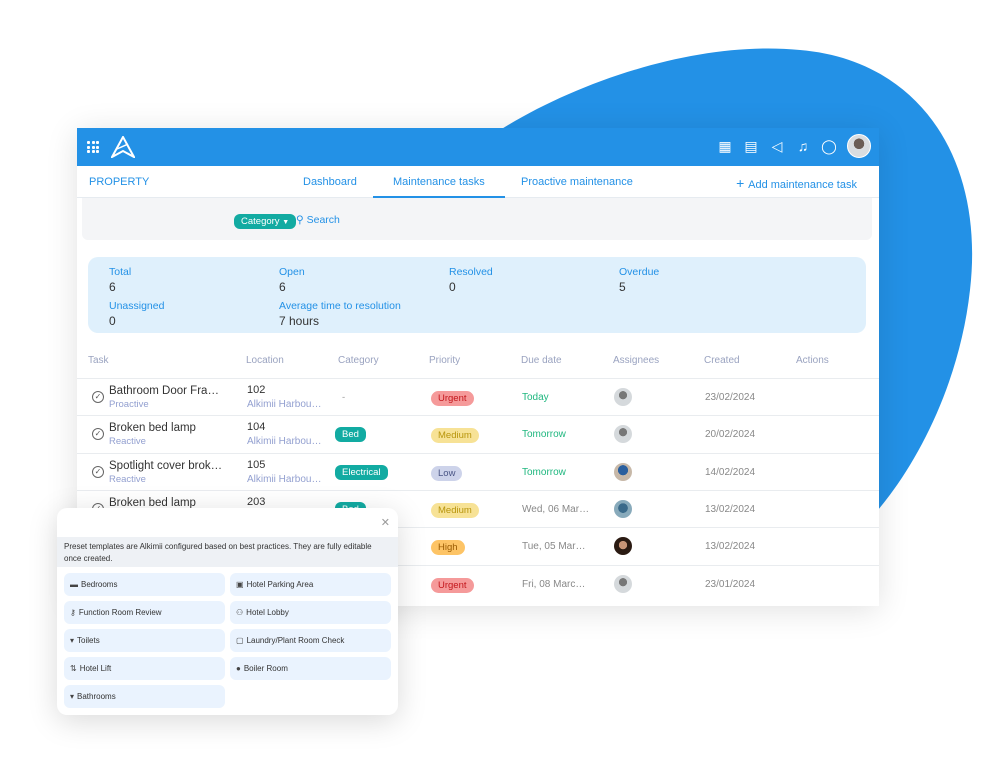 Image resolution: width=1006 pixels, height=766 pixels. What do you see at coordinates (98, 360) in the screenshot?
I see `col-task: Task` at bounding box center [98, 360].